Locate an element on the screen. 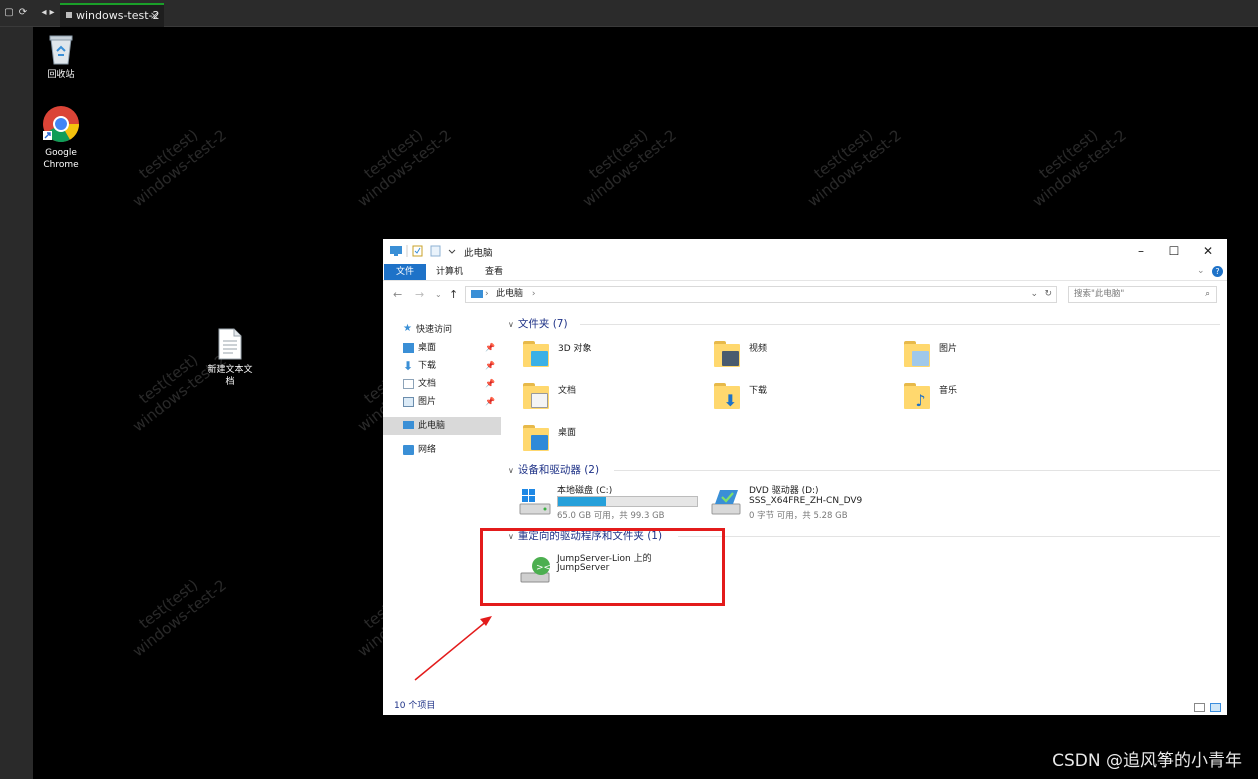  drive-c: 本地磁盘 (C:) 65.0 GB 可用，共 99.3 GB is located at coordinates (614, 503).